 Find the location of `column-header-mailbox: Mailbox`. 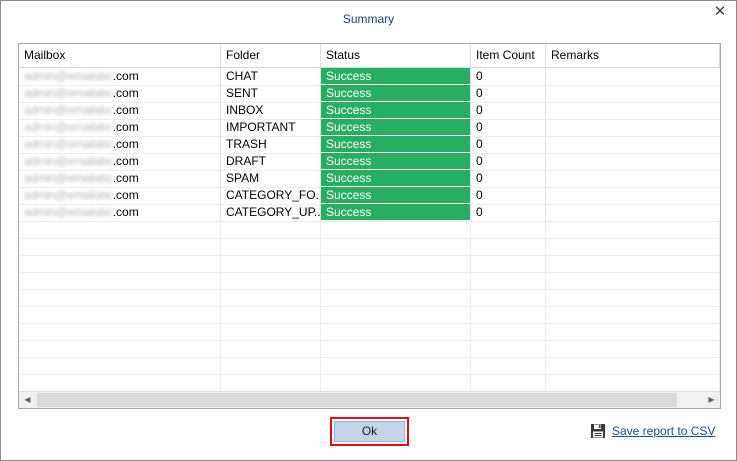

column-header-mailbox: Mailbox is located at coordinates (120, 55).